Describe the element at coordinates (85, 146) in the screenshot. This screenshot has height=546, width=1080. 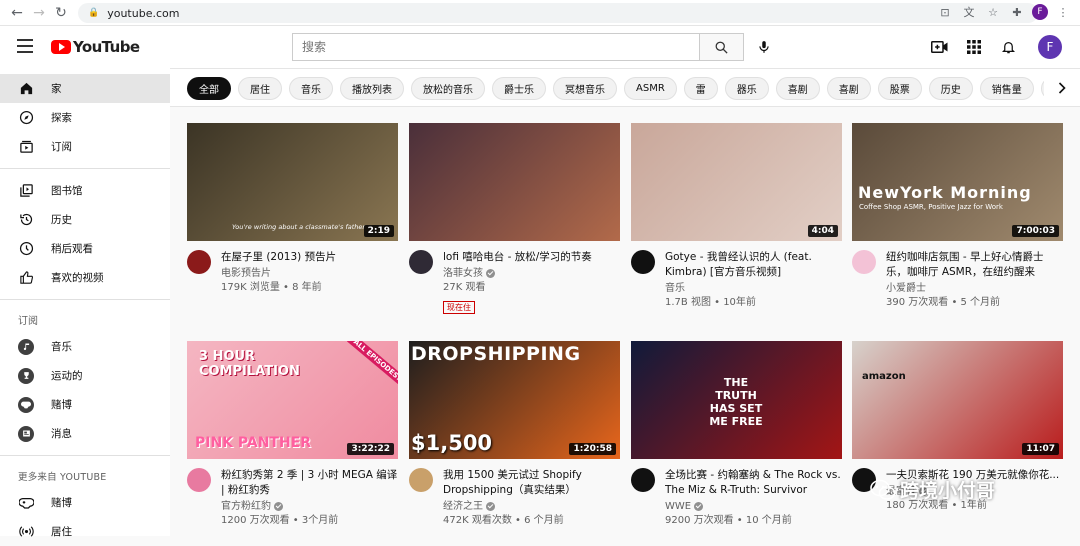
I see `sidebar-item-subscriptions: 订阅` at that location.